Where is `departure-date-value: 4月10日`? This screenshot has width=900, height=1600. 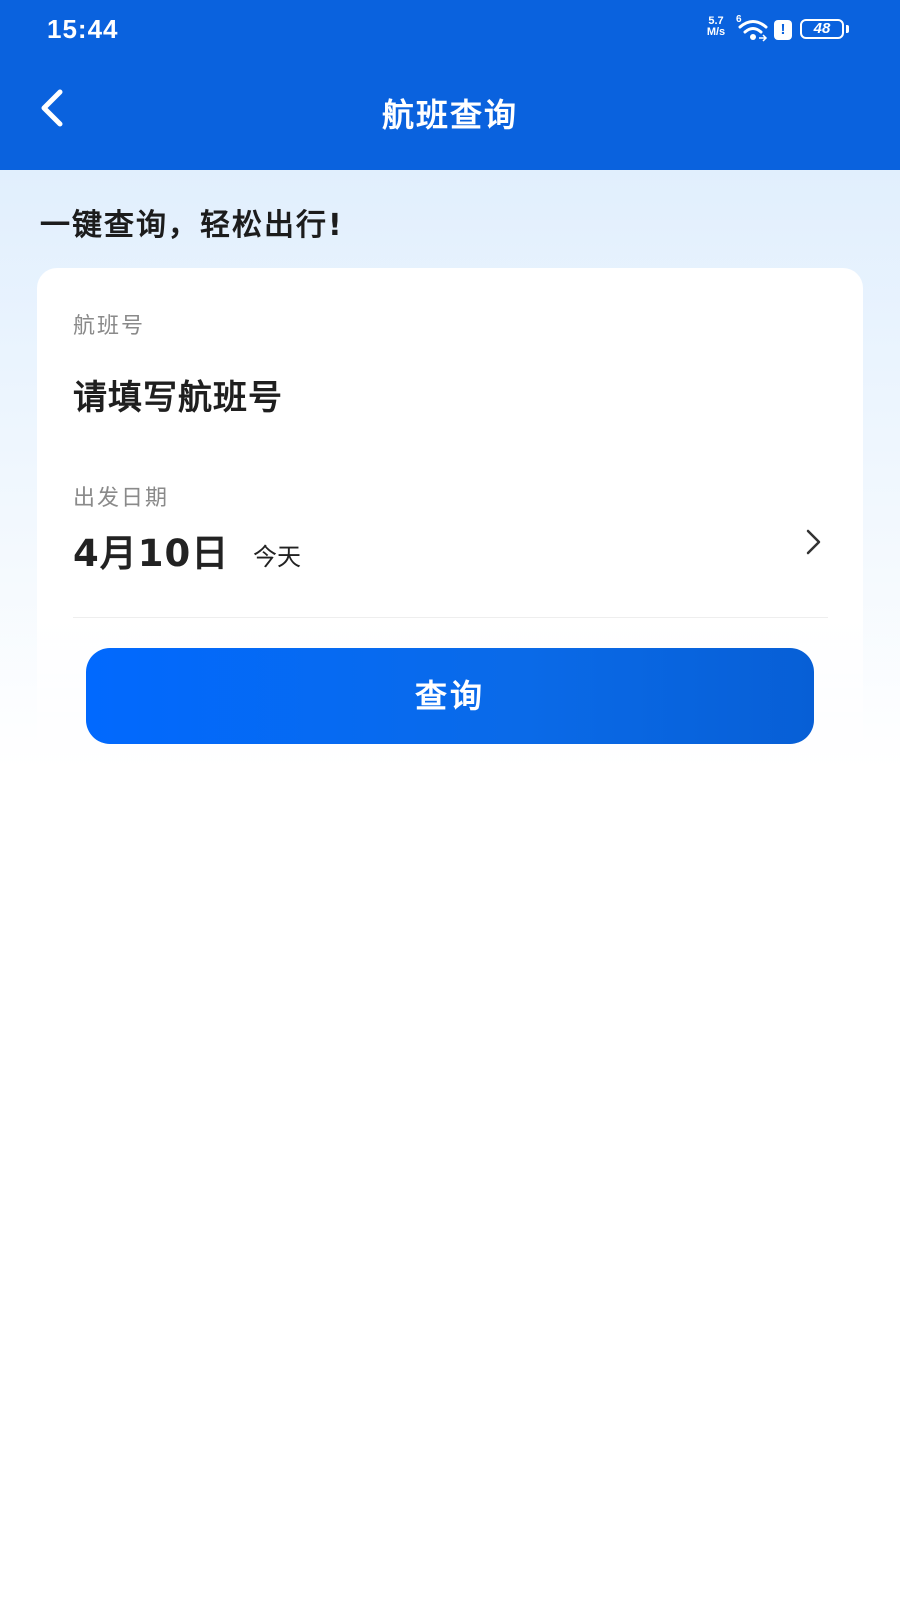 departure-date-value: 4月10日 is located at coordinates (151, 553).